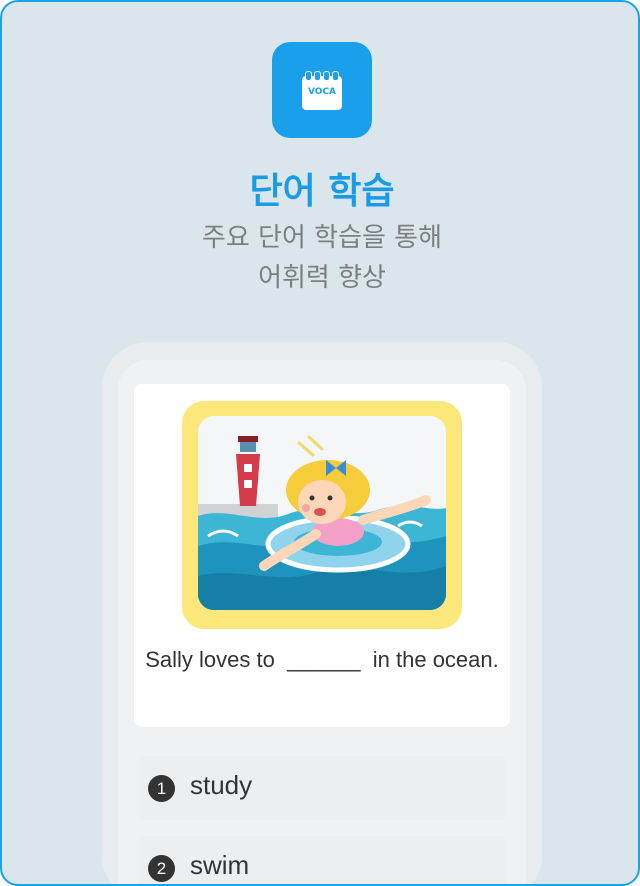 Image resolution: width=640 pixels, height=886 pixels. I want to click on illustration-frame, so click(322, 515).